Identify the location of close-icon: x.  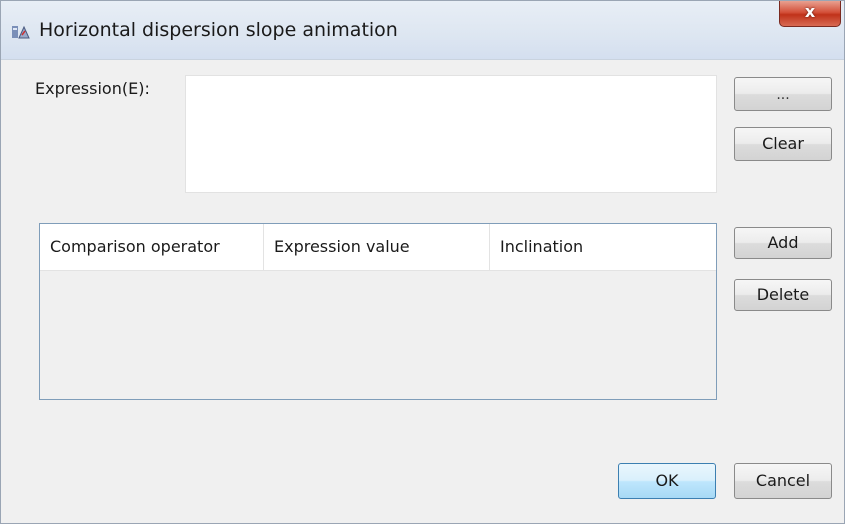
(810, 11).